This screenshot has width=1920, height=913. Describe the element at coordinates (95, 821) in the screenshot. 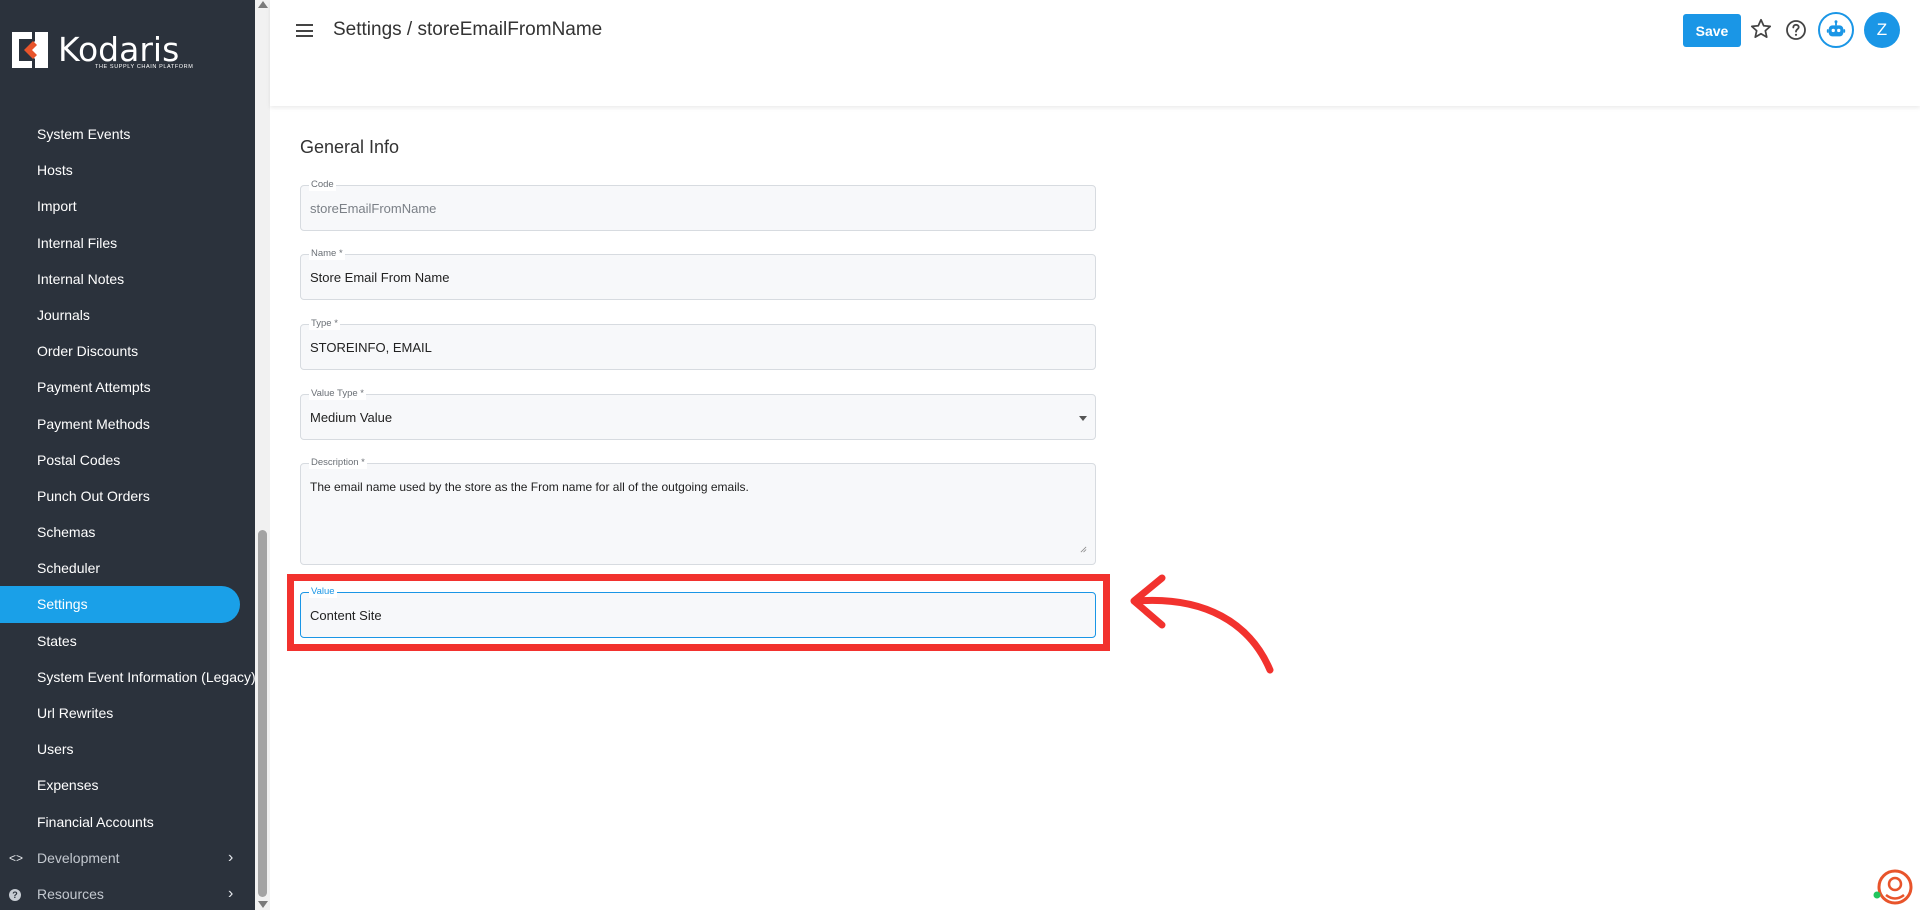

I see `sidebar-item-label: Financial Accounts` at that location.